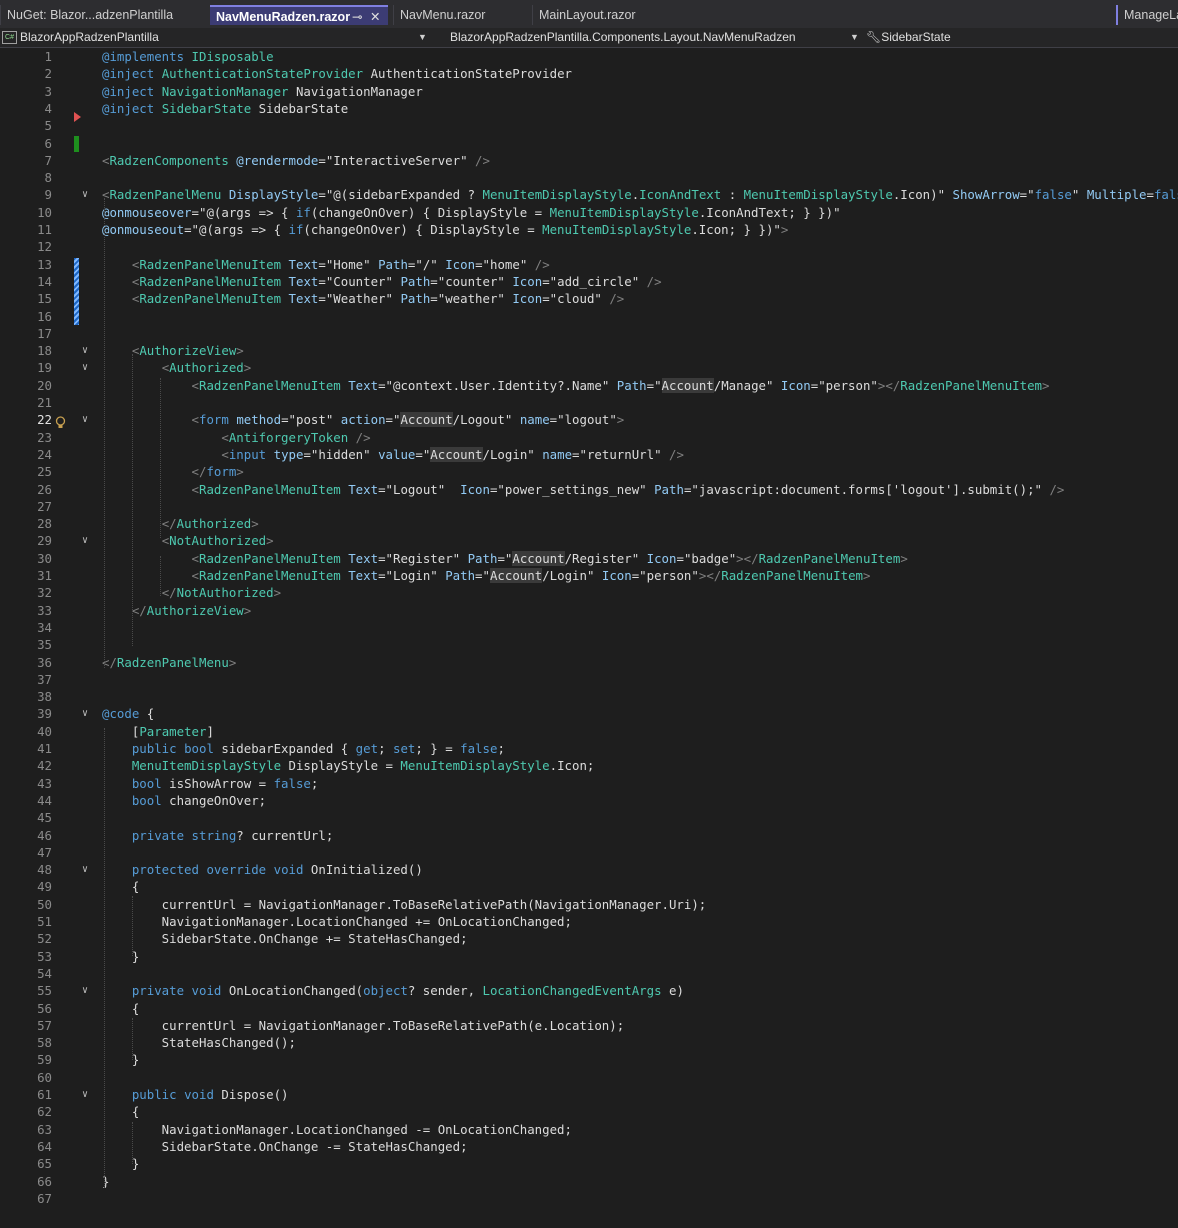 This screenshot has height=1228, width=1178. I want to click on code-line: 5, so click(589, 125).